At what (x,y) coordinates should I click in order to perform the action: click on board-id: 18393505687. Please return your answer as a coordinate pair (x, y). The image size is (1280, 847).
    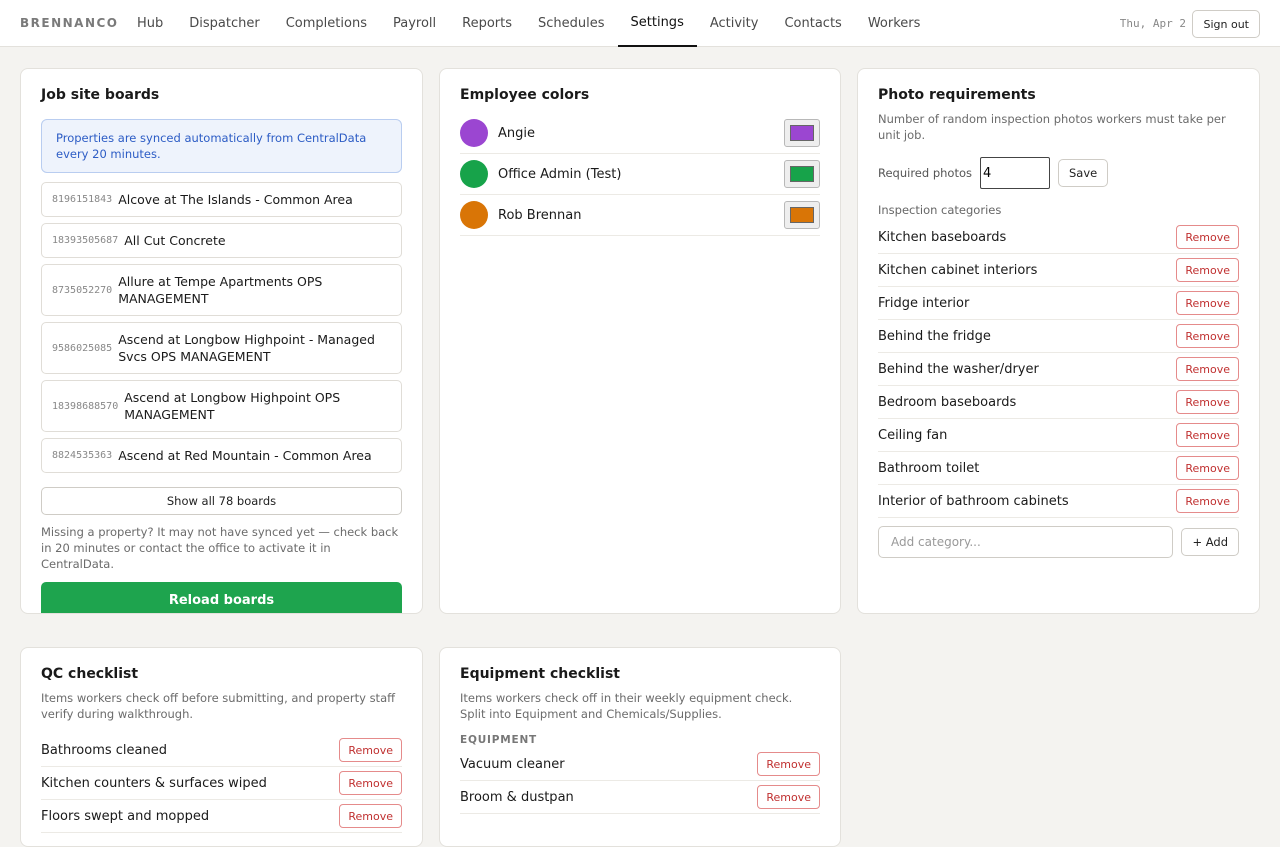
    Looking at the image, I should click on (85, 240).